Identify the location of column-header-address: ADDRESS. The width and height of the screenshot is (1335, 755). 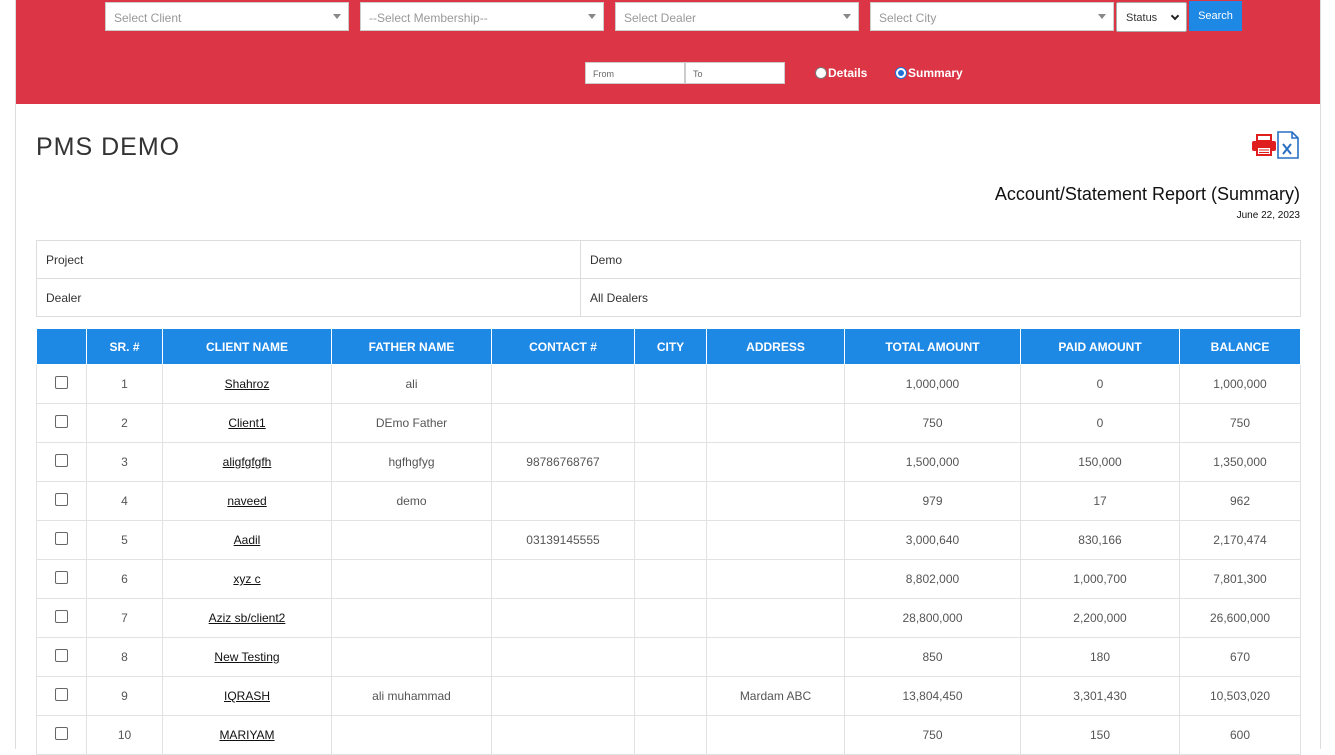
(775, 346).